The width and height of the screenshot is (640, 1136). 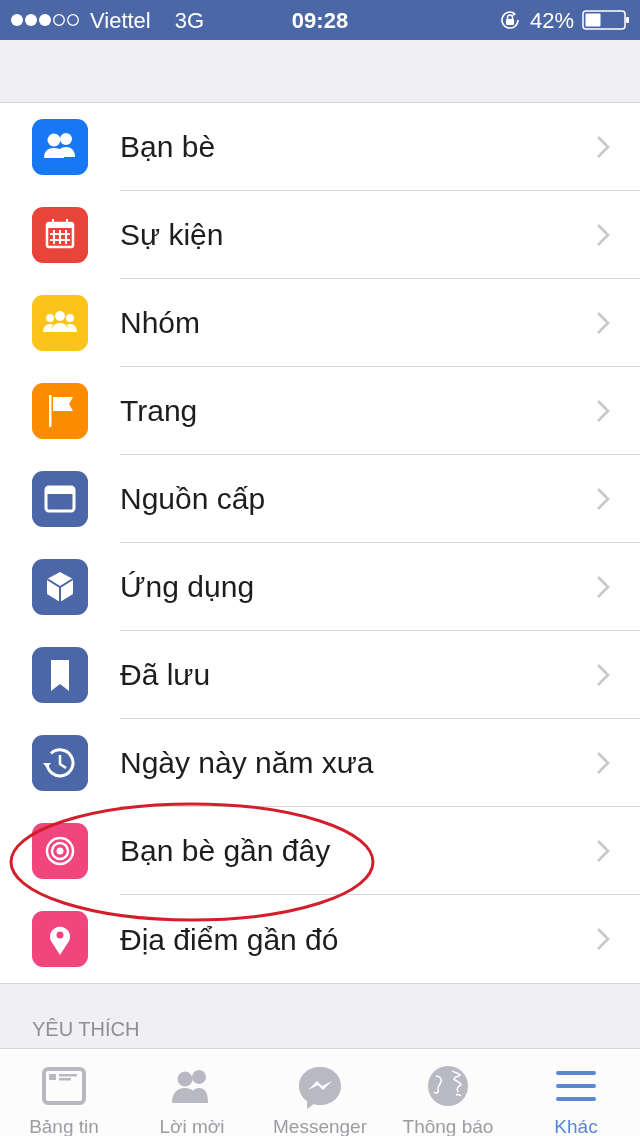 What do you see at coordinates (120, 20) in the screenshot?
I see `carrier-name: Viettel` at bounding box center [120, 20].